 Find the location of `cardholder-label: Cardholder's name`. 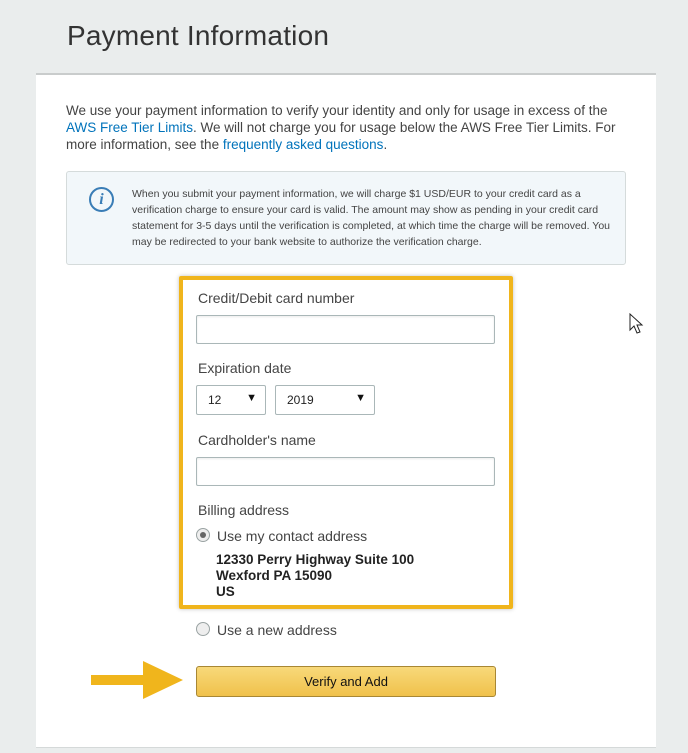

cardholder-label: Cardholder's name is located at coordinates (257, 440).